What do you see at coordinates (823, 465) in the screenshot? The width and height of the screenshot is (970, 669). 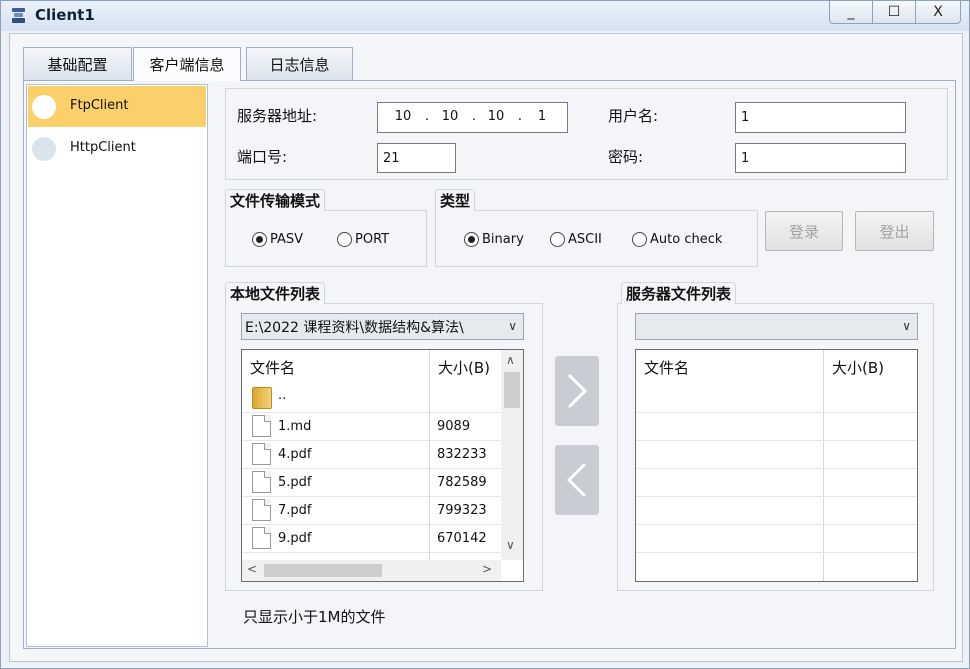 I see `column-divider` at bounding box center [823, 465].